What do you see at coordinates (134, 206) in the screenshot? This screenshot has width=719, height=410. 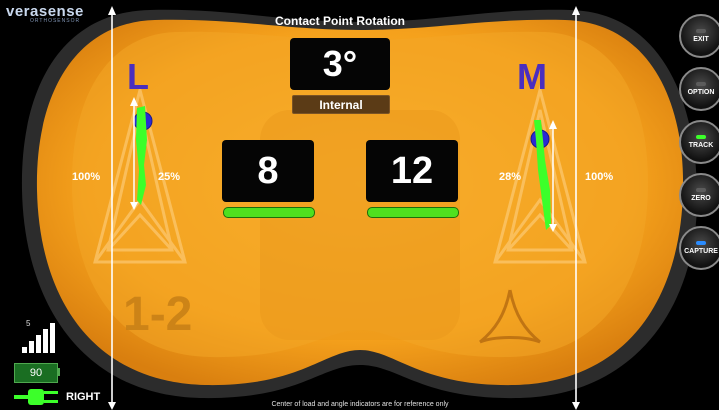 I see `lateral-angle-arrow-bottom` at bounding box center [134, 206].